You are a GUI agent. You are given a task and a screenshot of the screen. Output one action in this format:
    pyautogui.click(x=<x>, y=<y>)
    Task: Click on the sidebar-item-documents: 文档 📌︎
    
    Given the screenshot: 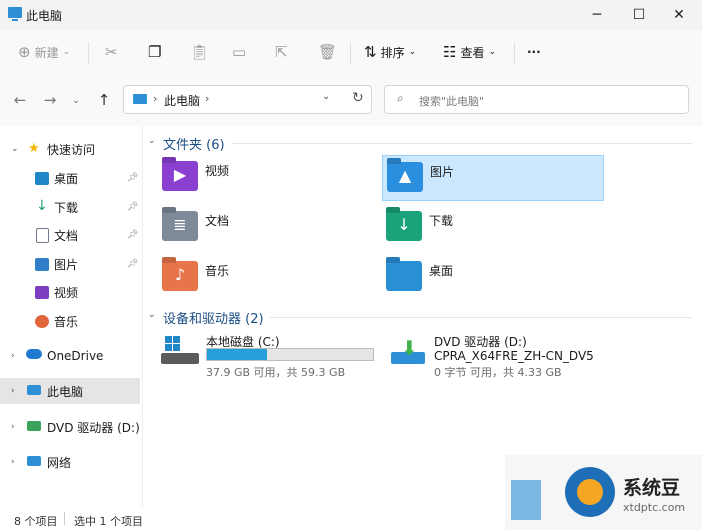 What is the action you would take?
    pyautogui.click(x=70, y=235)
    